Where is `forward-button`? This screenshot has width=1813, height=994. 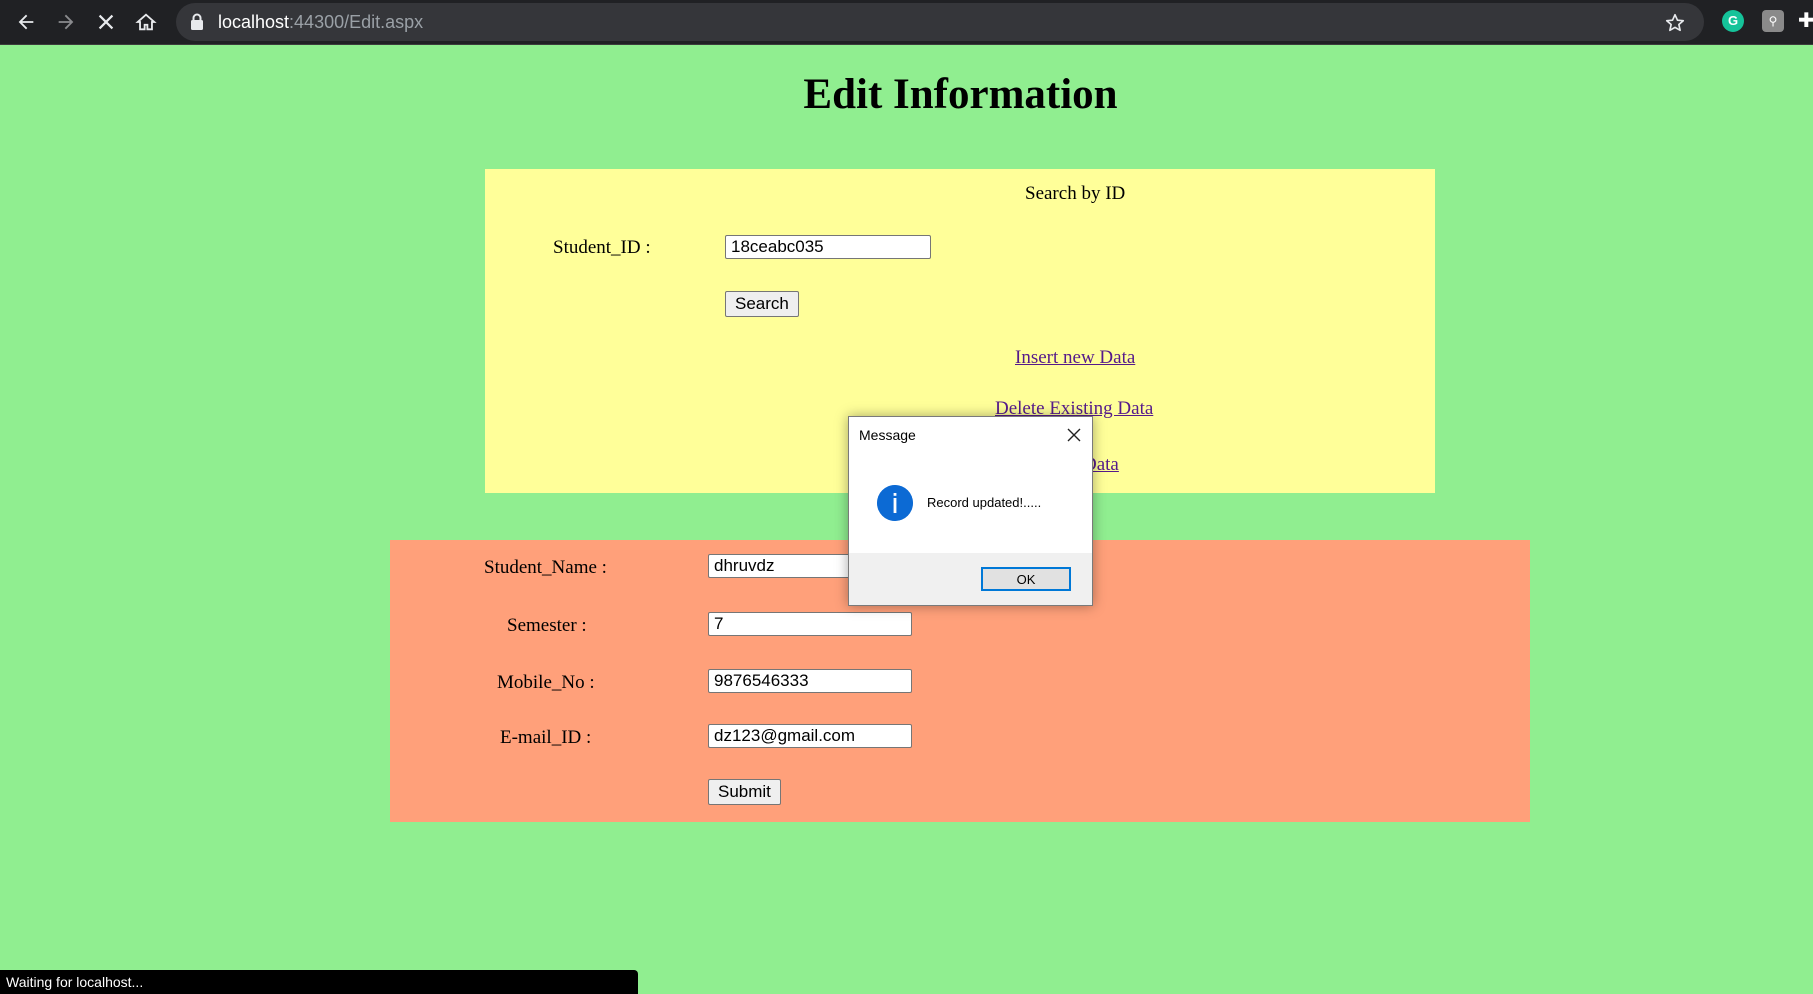 forward-button is located at coordinates (66, 22).